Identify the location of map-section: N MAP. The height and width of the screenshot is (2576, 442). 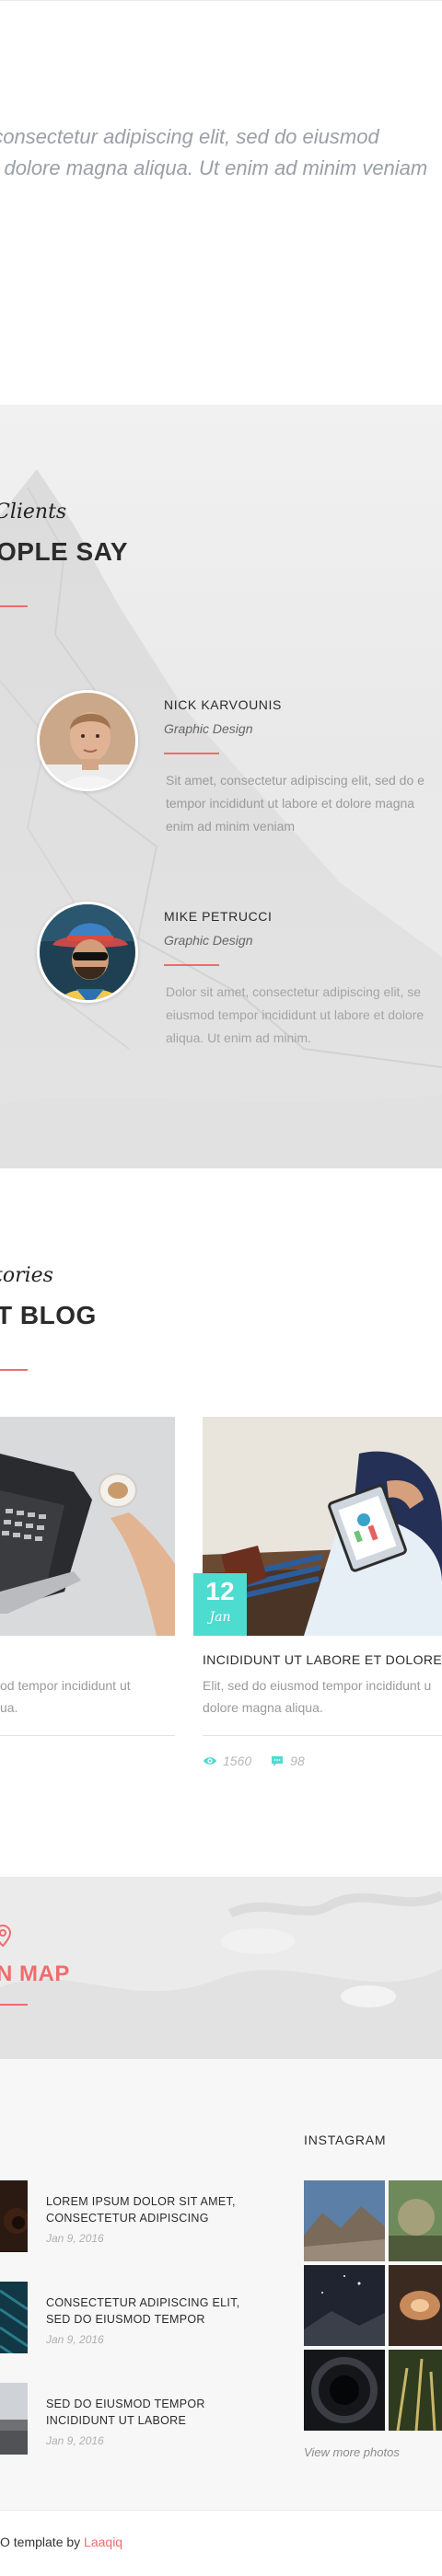
(221, 1968).